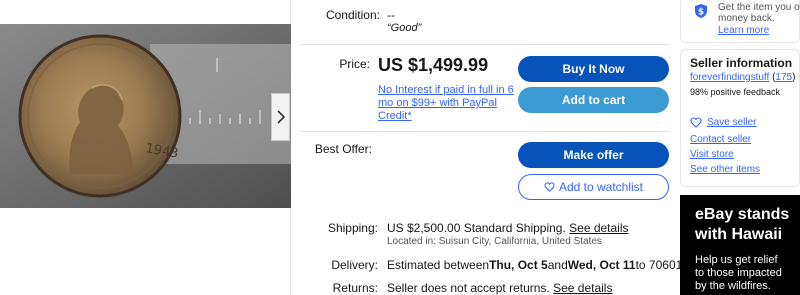 Image resolution: width=800 pixels, height=295 pixels. What do you see at coordinates (729, 77) in the screenshot?
I see `seller-name-link: foreverfindingstuff` at bounding box center [729, 77].